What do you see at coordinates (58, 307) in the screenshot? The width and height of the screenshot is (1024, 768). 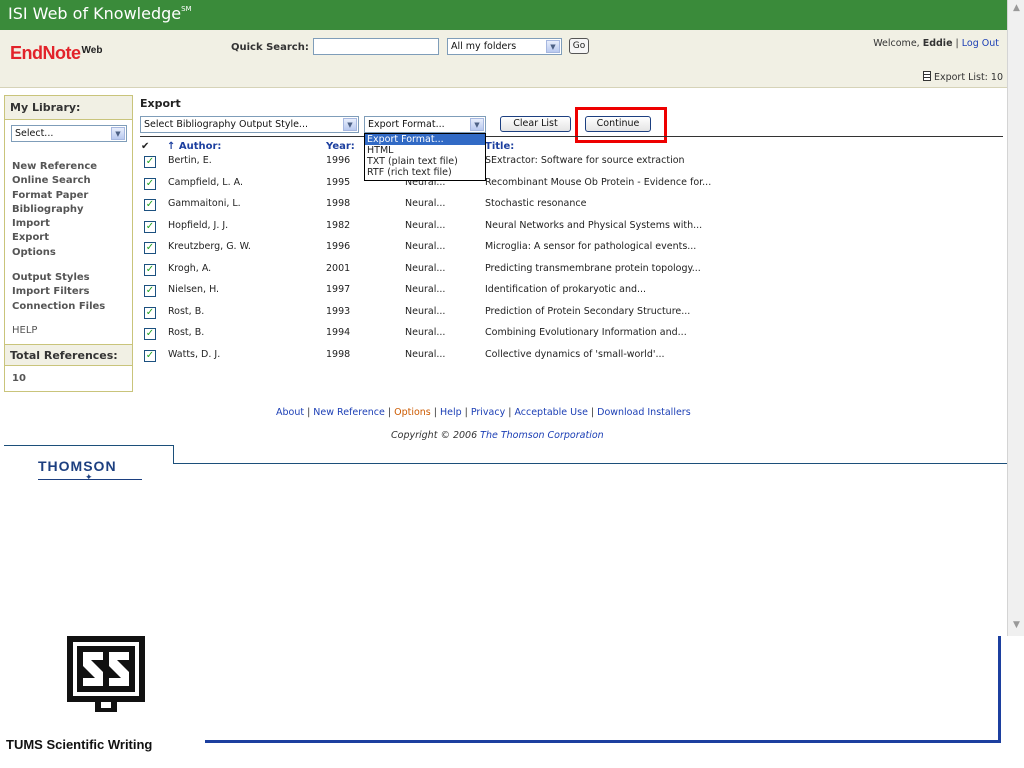 I see `sidebar-item-connection-files: Connection Files` at bounding box center [58, 307].